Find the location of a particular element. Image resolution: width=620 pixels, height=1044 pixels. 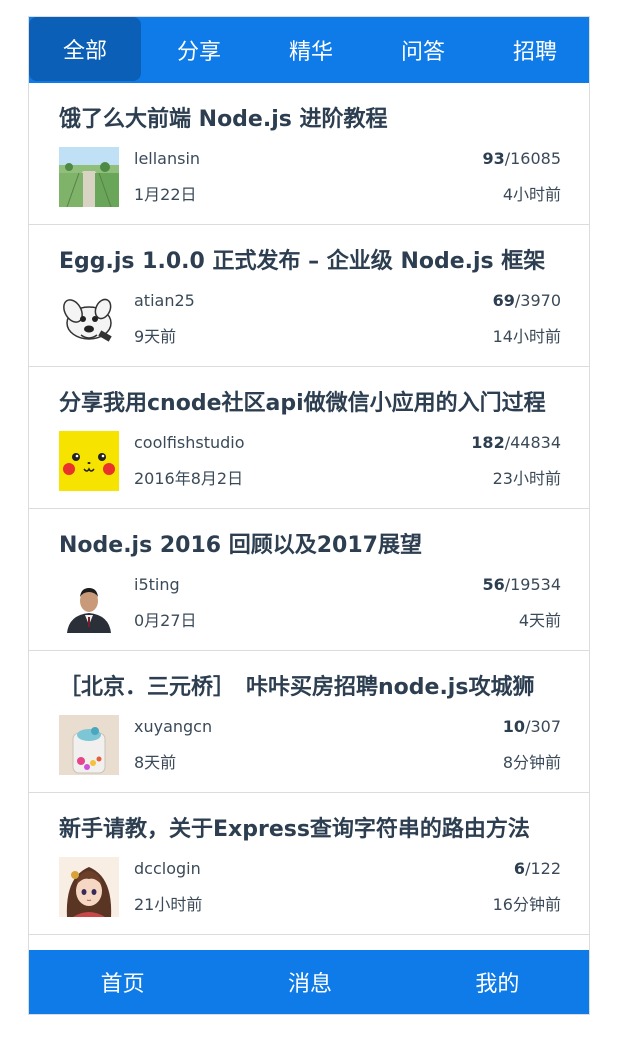

reply-count: 56 is located at coordinates (493, 584).